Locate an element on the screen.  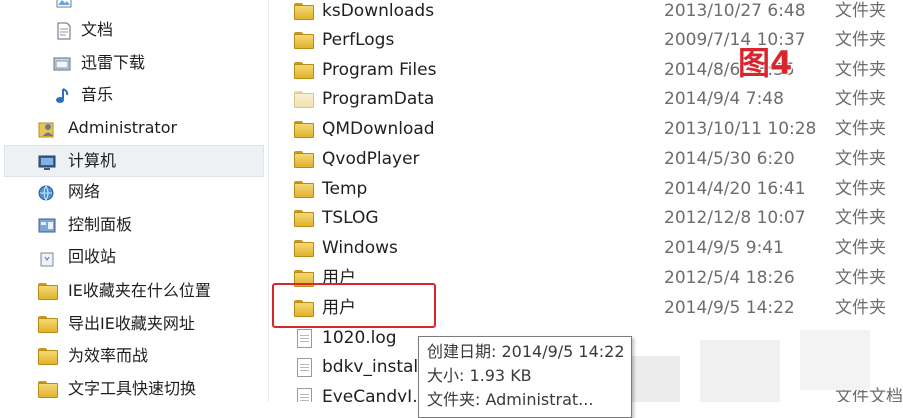
nav-item-label: 导出IE收藏夹网址 is located at coordinates (131, 323).